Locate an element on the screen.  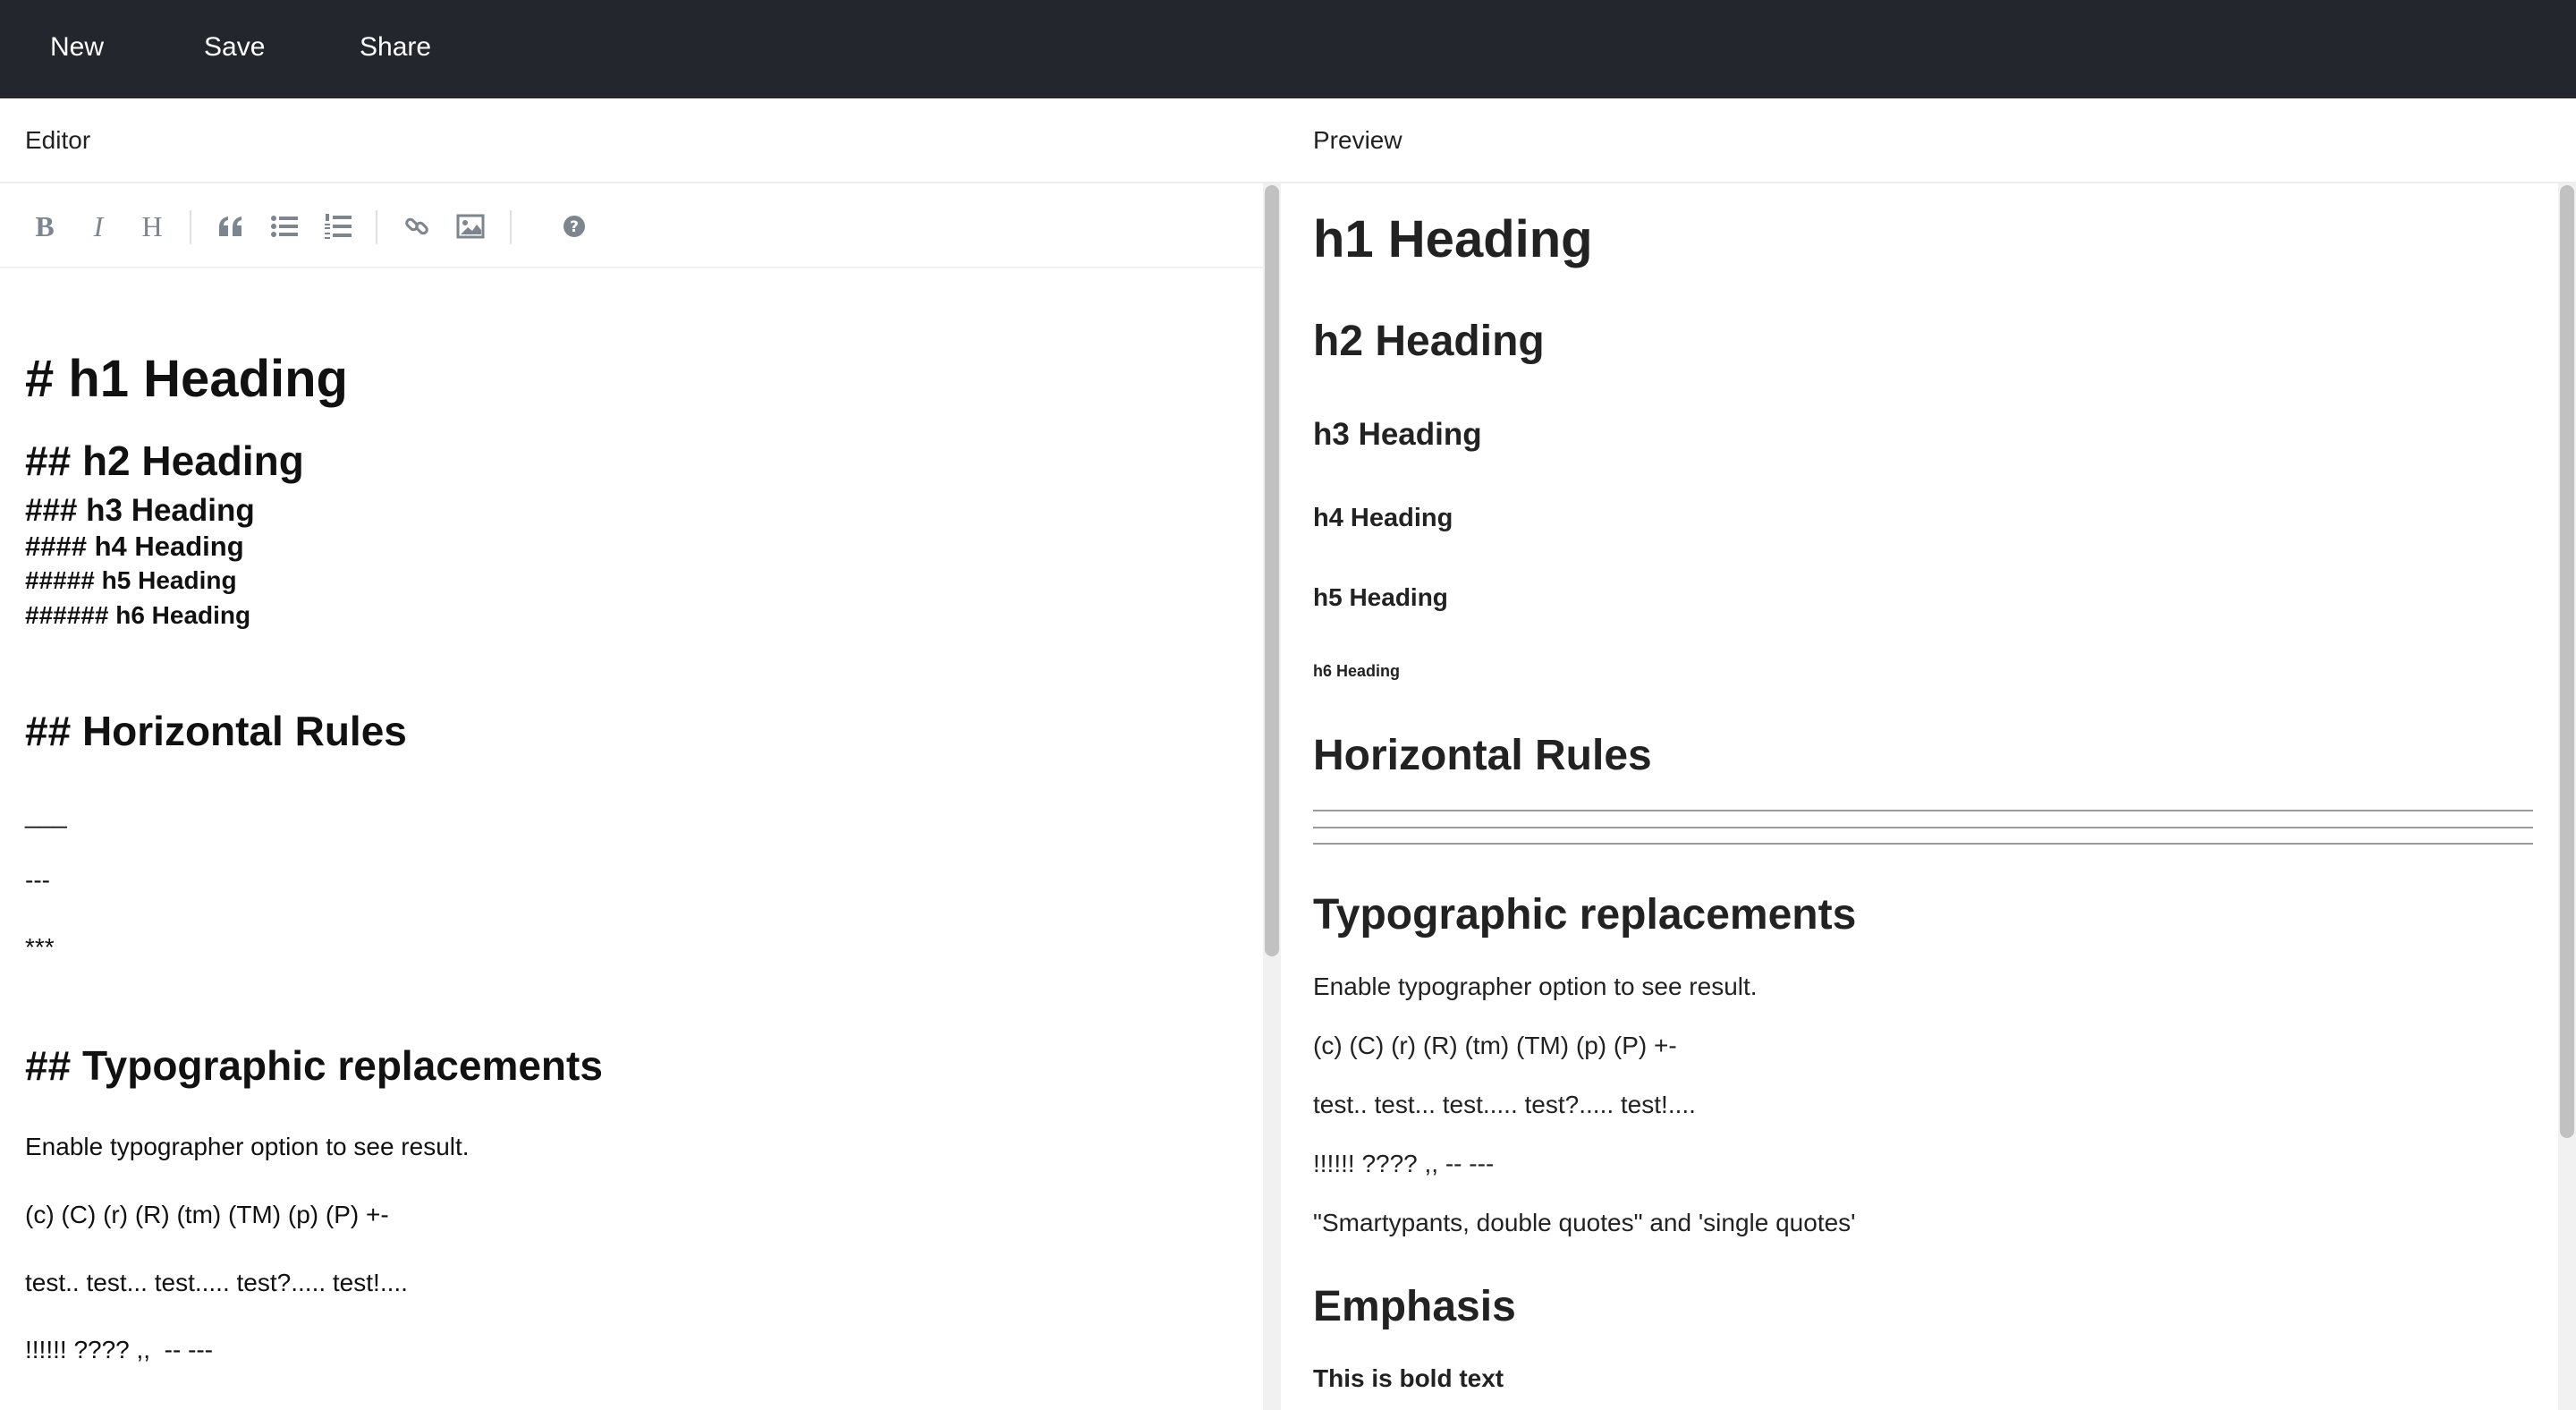
italic-icon-glyph: I is located at coordinates (98, 226).